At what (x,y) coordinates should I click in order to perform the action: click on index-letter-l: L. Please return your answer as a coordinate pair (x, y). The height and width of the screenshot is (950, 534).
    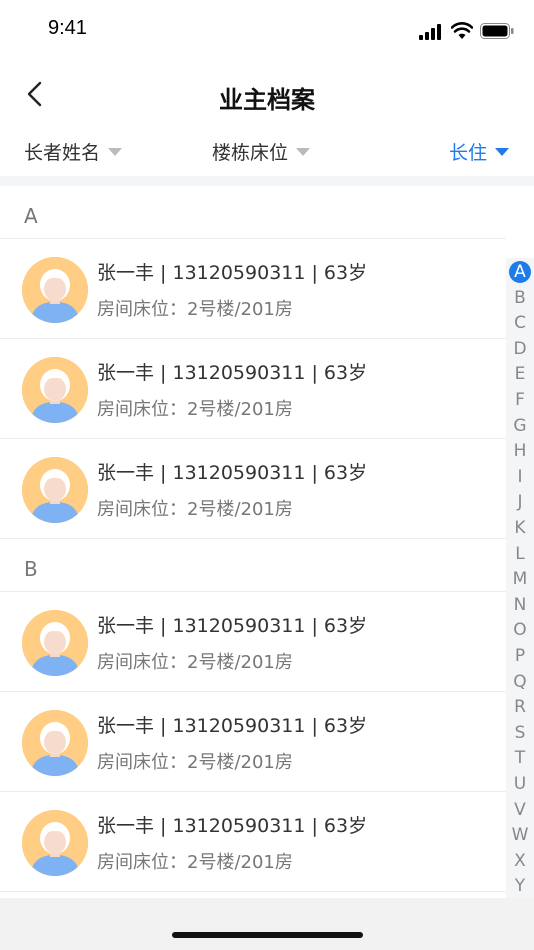
    Looking at the image, I should click on (520, 554).